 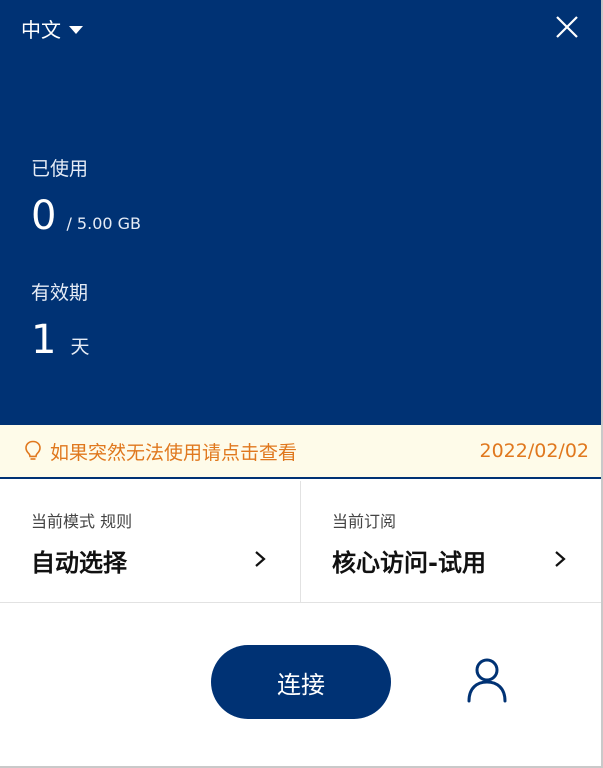 What do you see at coordinates (487, 680) in the screenshot?
I see `user-icon` at bounding box center [487, 680].